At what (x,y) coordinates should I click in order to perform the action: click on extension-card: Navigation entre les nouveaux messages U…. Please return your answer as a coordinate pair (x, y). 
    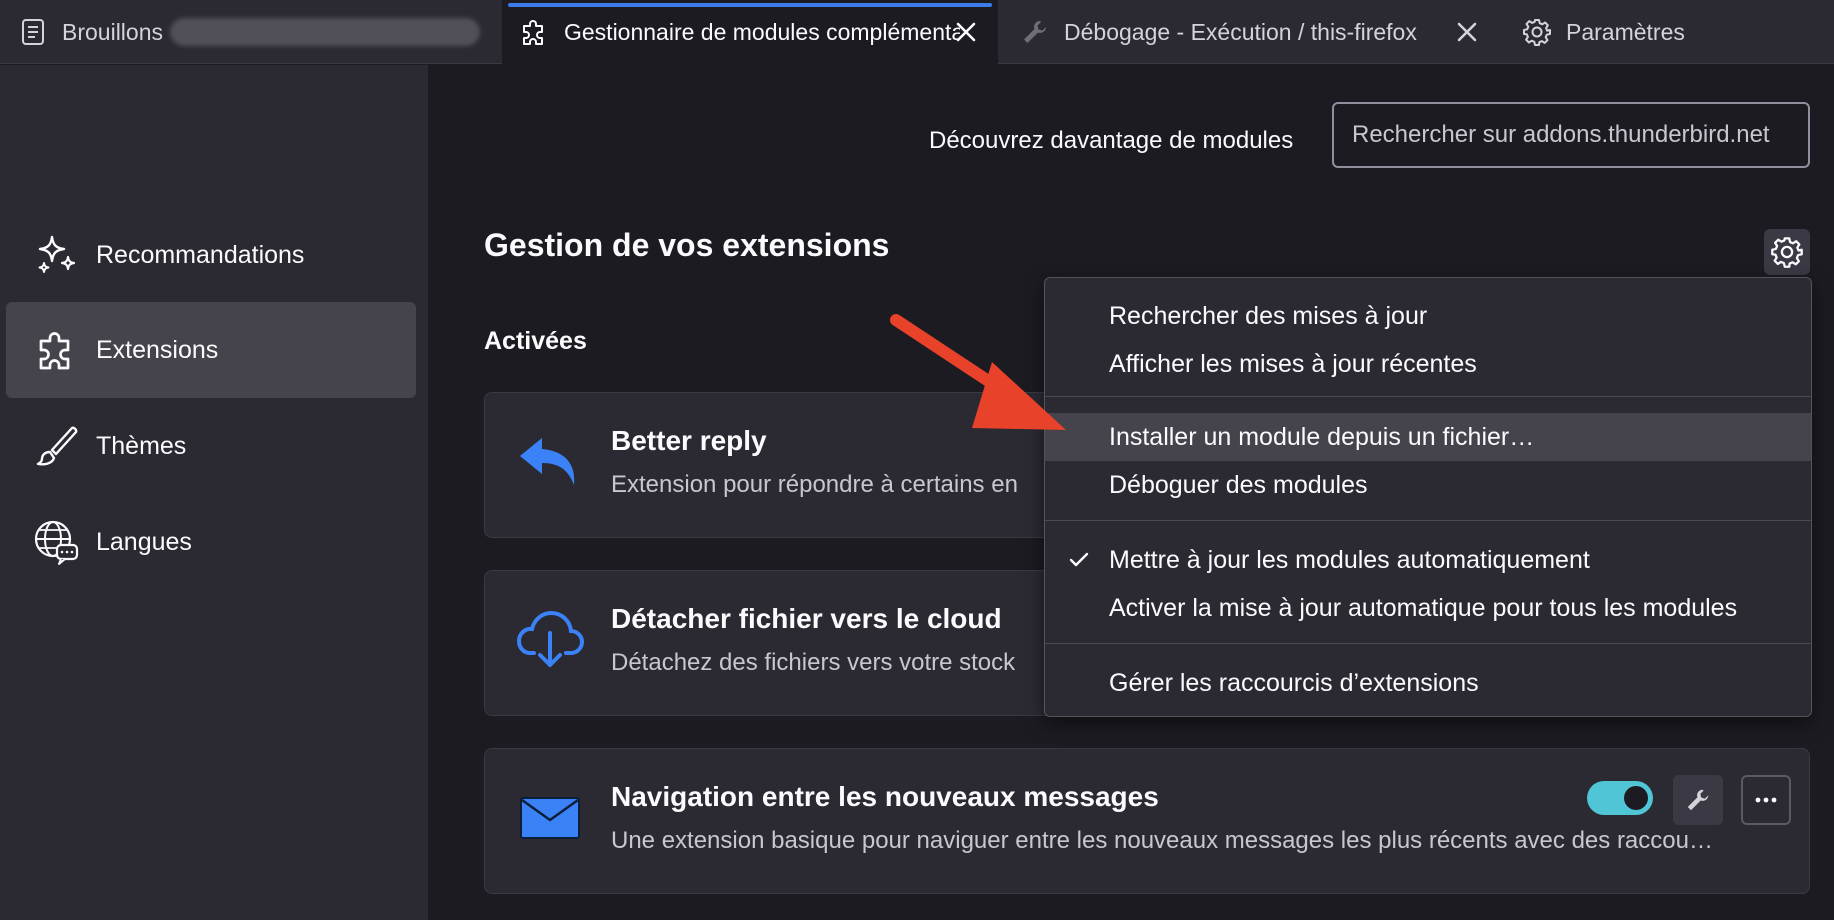
    Looking at the image, I should click on (1147, 821).